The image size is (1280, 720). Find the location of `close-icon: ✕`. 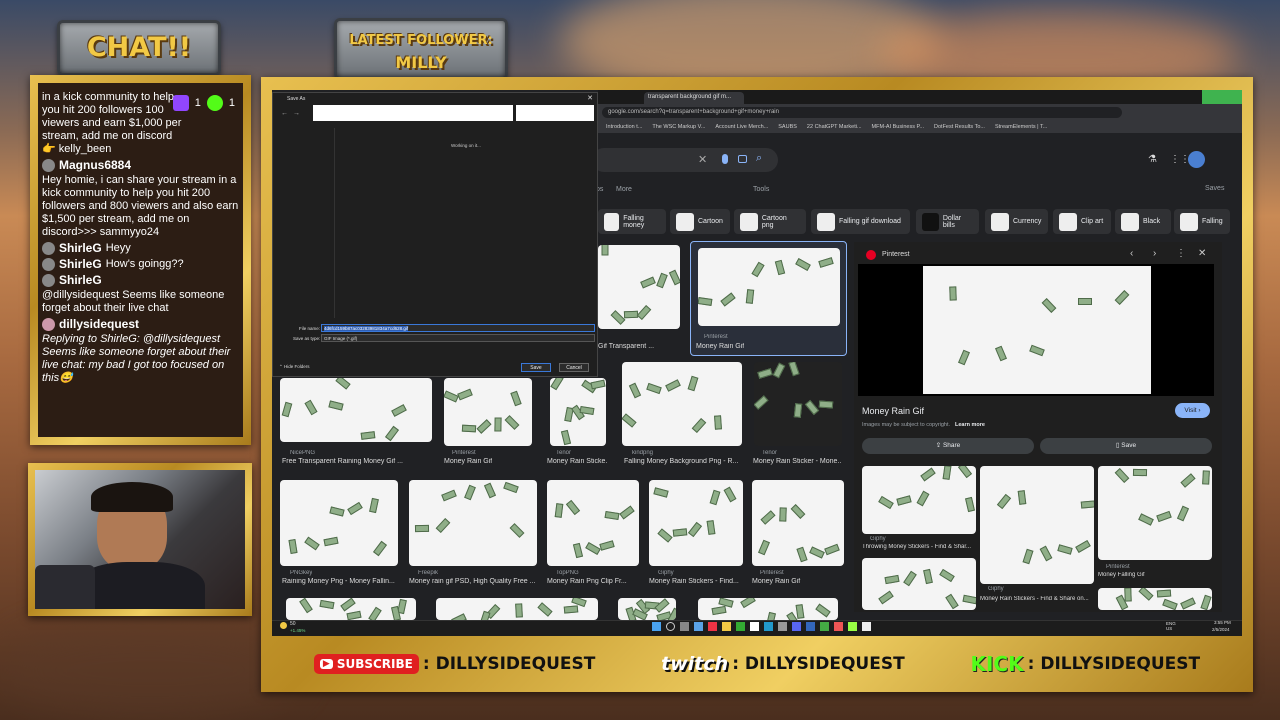

close-icon: ✕ is located at coordinates (1202, 253).